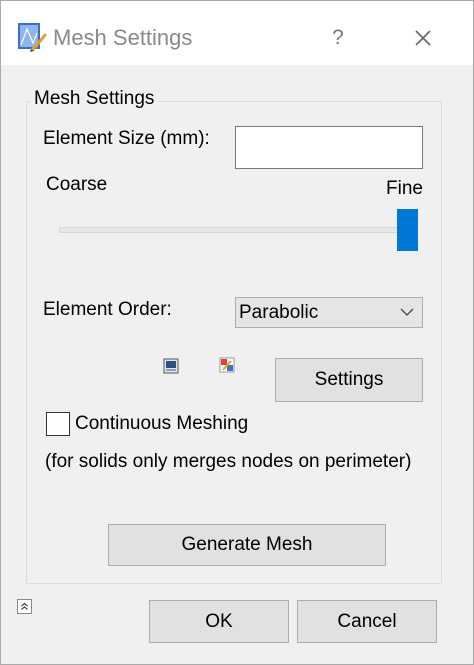  Describe the element at coordinates (107, 309) in the screenshot. I see `element-order-label: Element Order:` at that location.